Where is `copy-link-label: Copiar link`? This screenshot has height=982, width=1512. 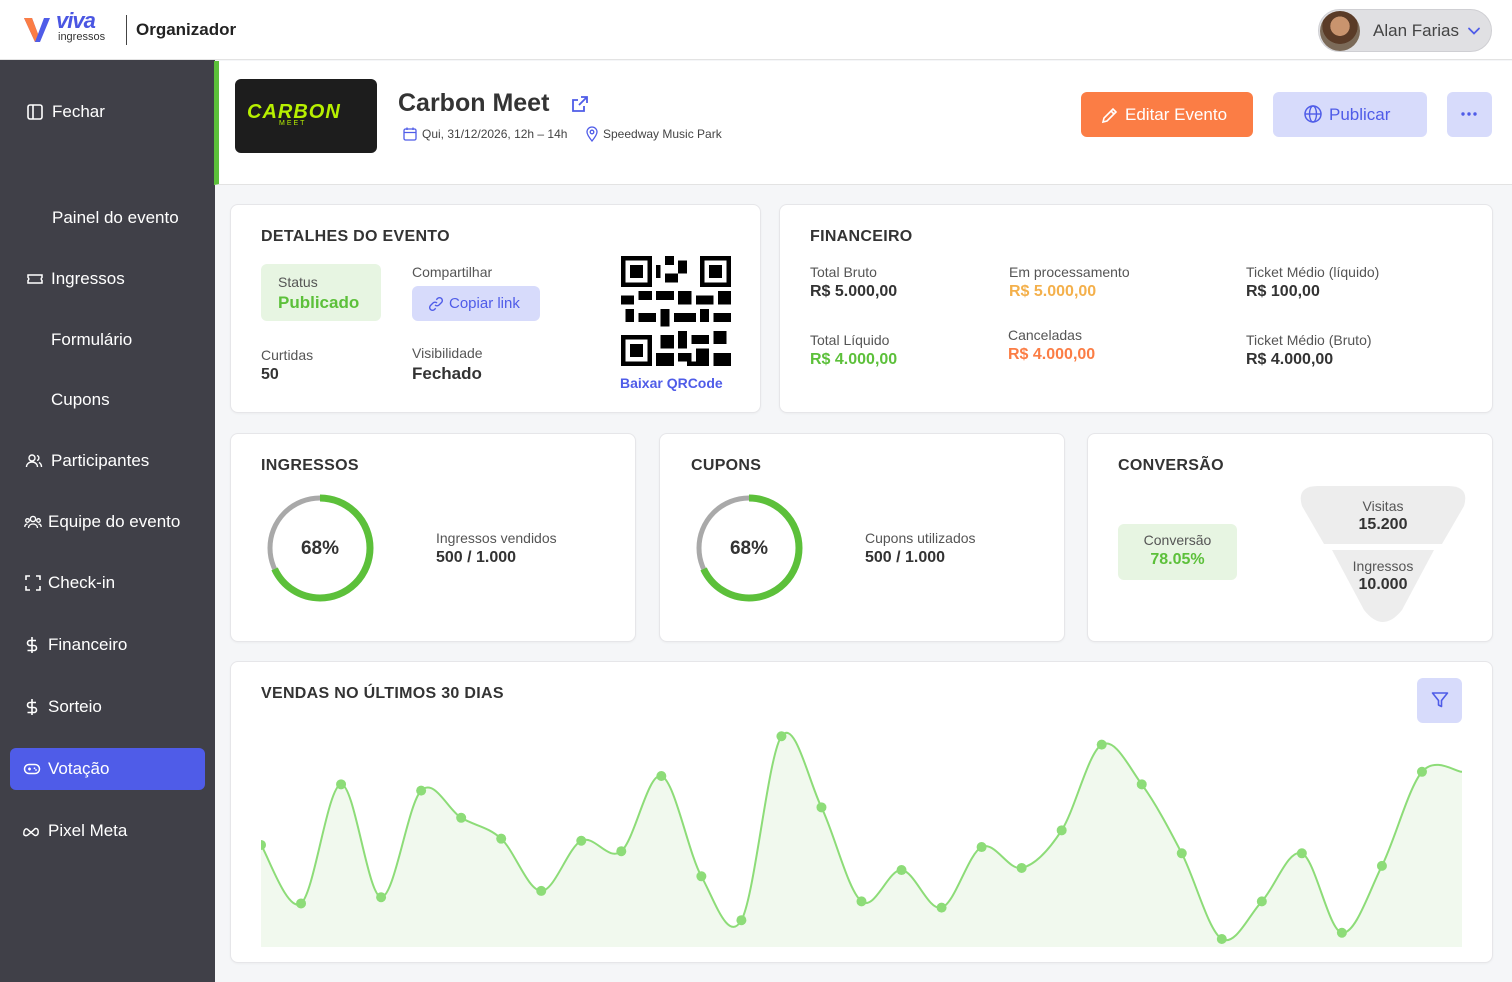
copy-link-label: Copiar link is located at coordinates (484, 303).